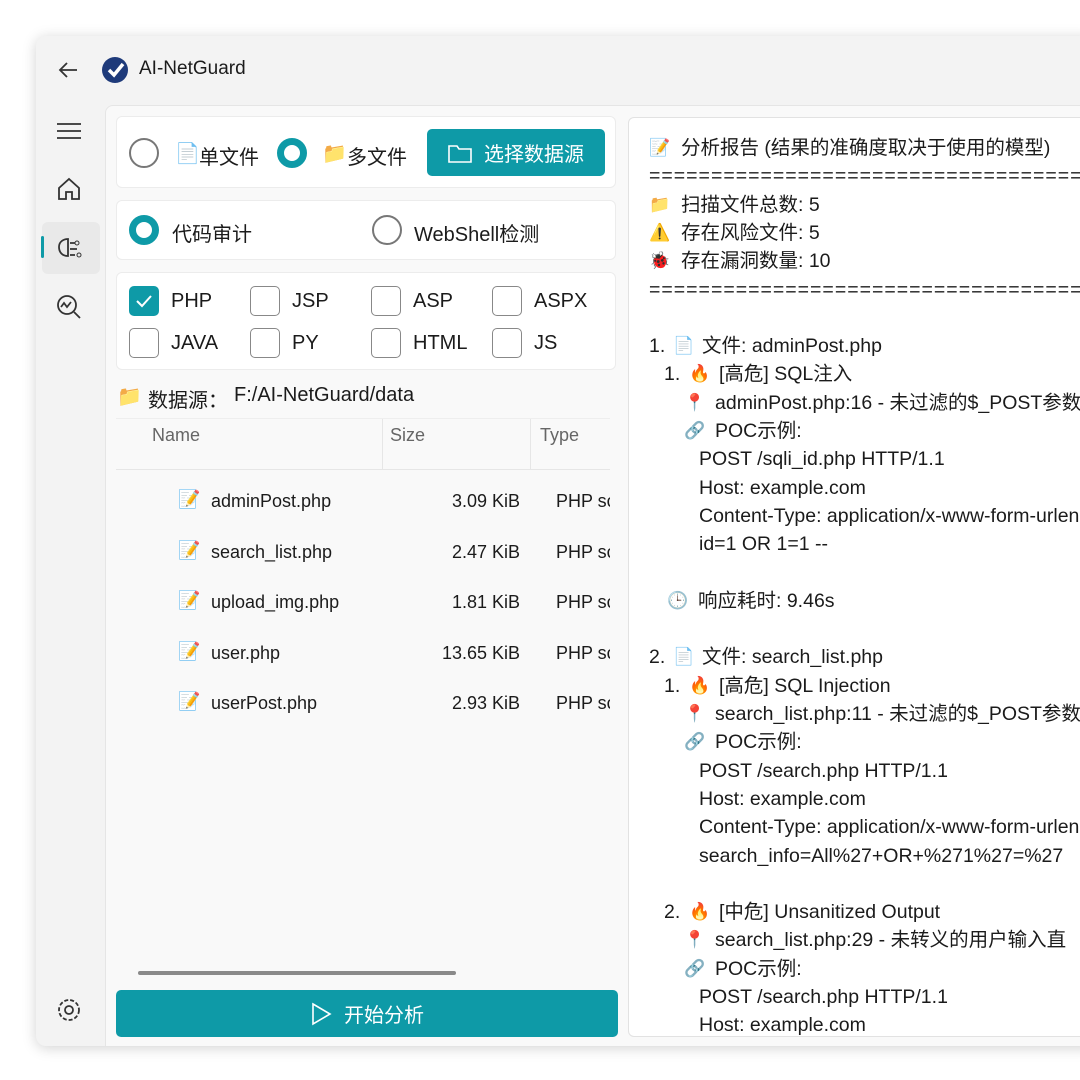 The image size is (1080, 1080). I want to click on table-row: 📝 upload_img.php 1.81 KiB PHP script, so click(363, 604).